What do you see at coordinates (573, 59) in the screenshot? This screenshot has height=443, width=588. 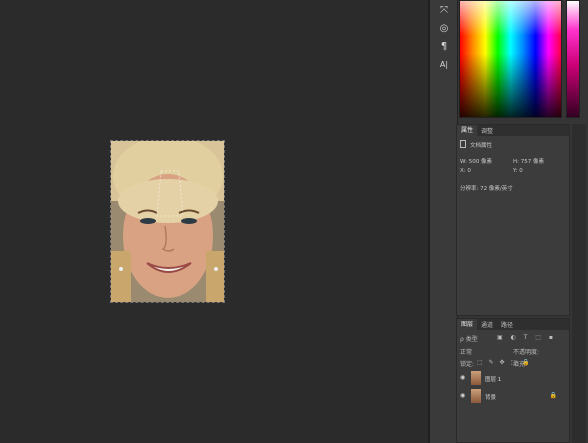 I see `hue-slider` at bounding box center [573, 59].